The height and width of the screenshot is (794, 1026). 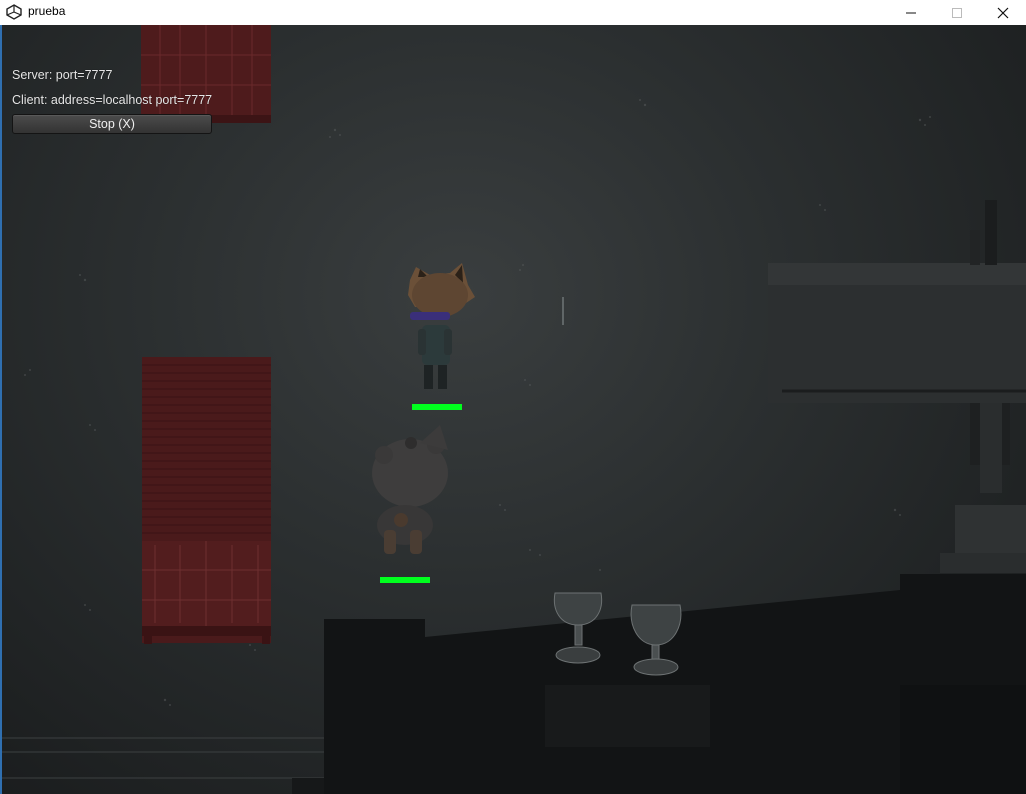 I want to click on bear-character, so click(x=410, y=489).